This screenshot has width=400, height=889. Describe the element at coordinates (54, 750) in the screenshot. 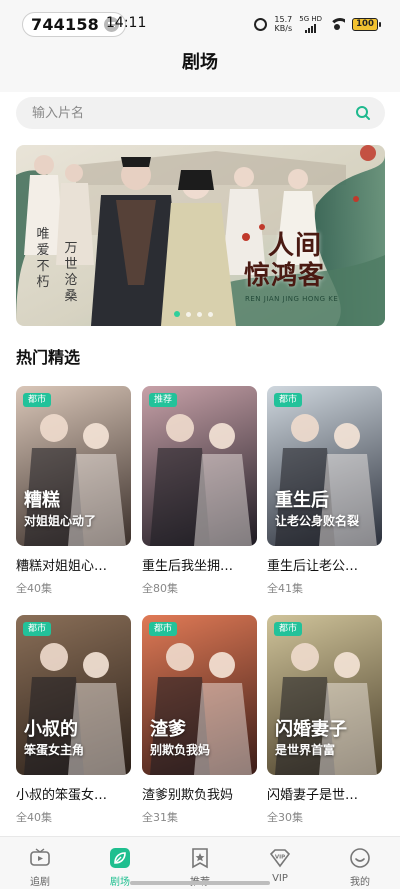

I see `poster-subtitle-text: 笨蛋女主角` at that location.